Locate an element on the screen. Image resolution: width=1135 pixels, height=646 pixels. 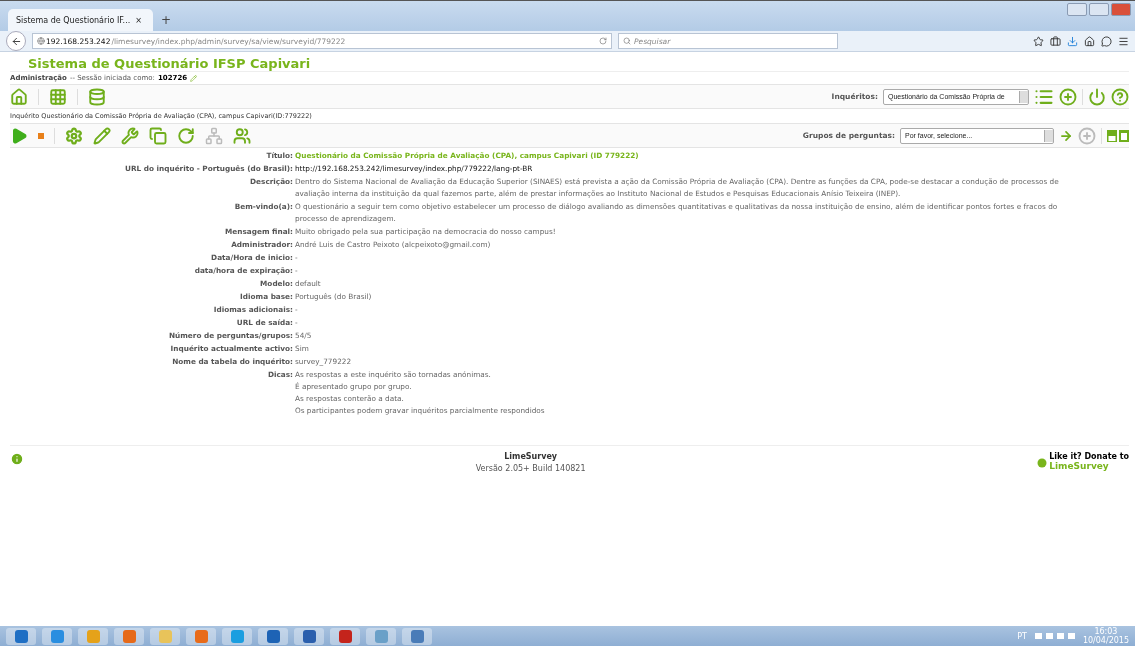
refresh-icon is located at coordinates (186, 135).